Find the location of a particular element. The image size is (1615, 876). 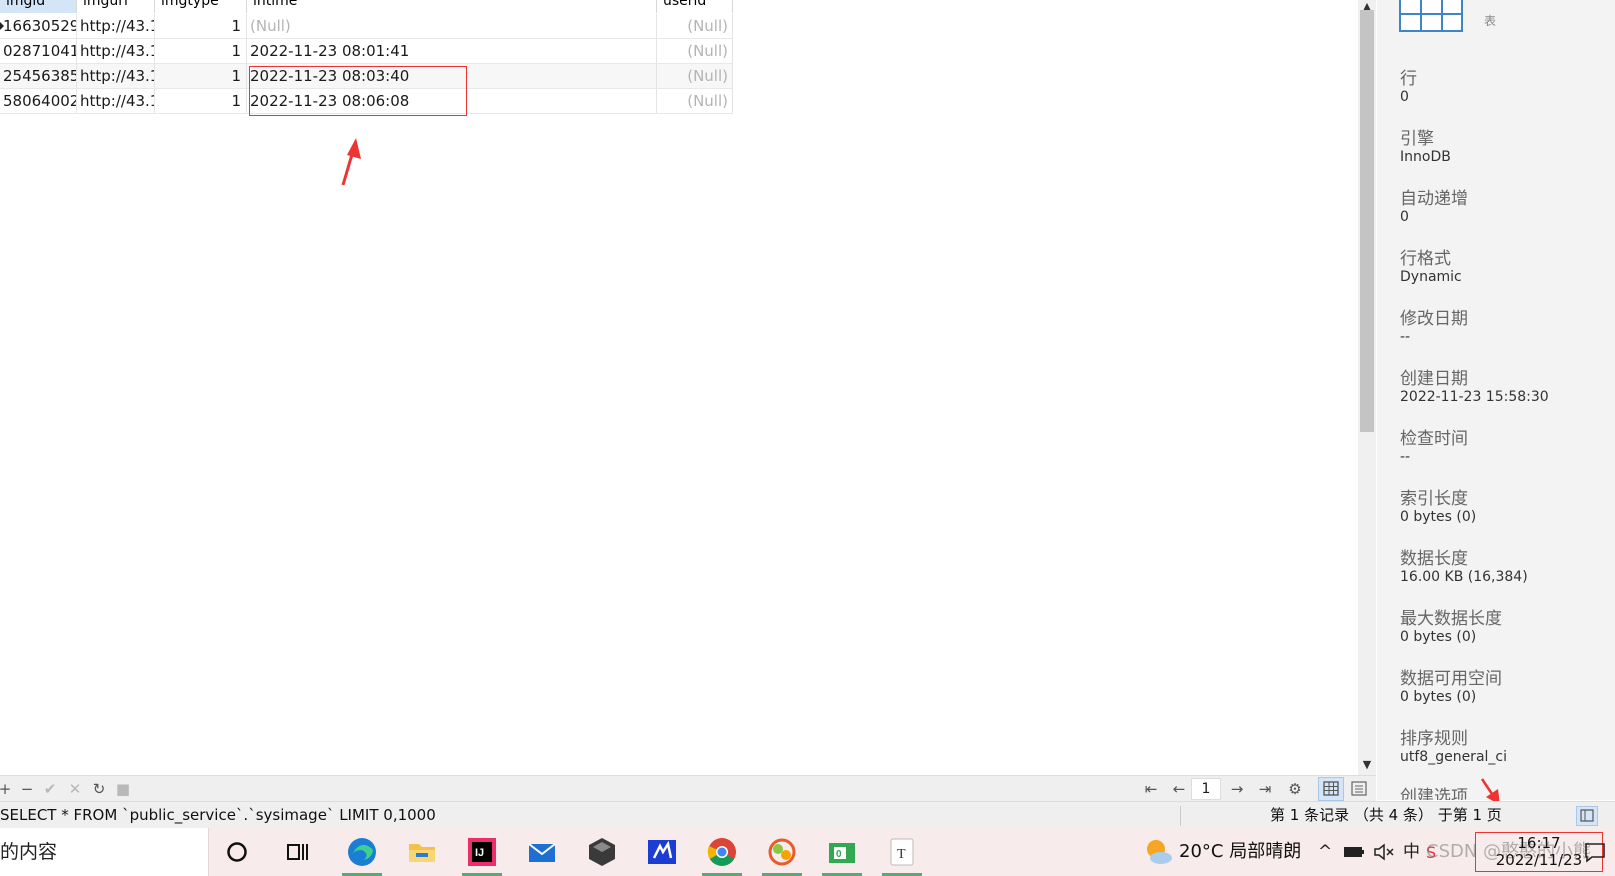

form-view-icon is located at coordinates (1359, 789).